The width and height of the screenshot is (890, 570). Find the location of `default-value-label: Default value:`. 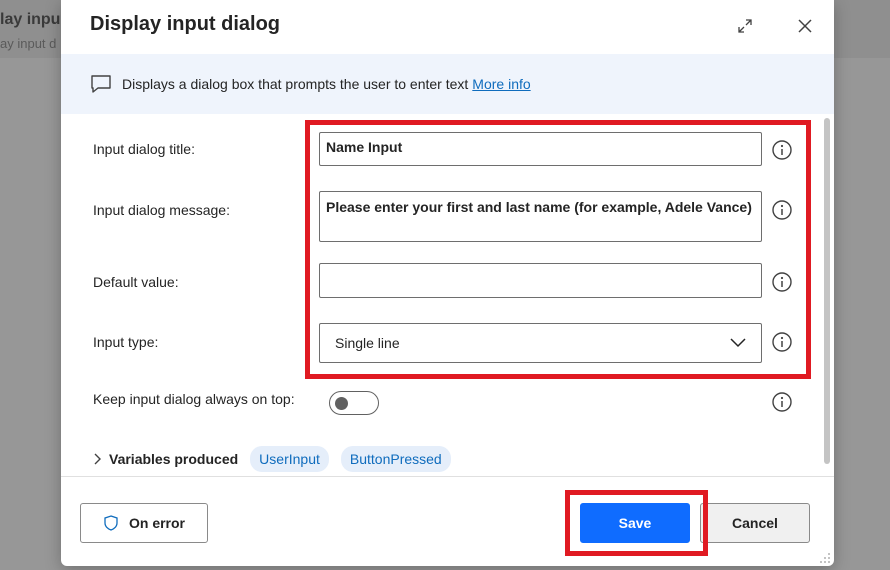

default-value-label: Default value: is located at coordinates (136, 282).